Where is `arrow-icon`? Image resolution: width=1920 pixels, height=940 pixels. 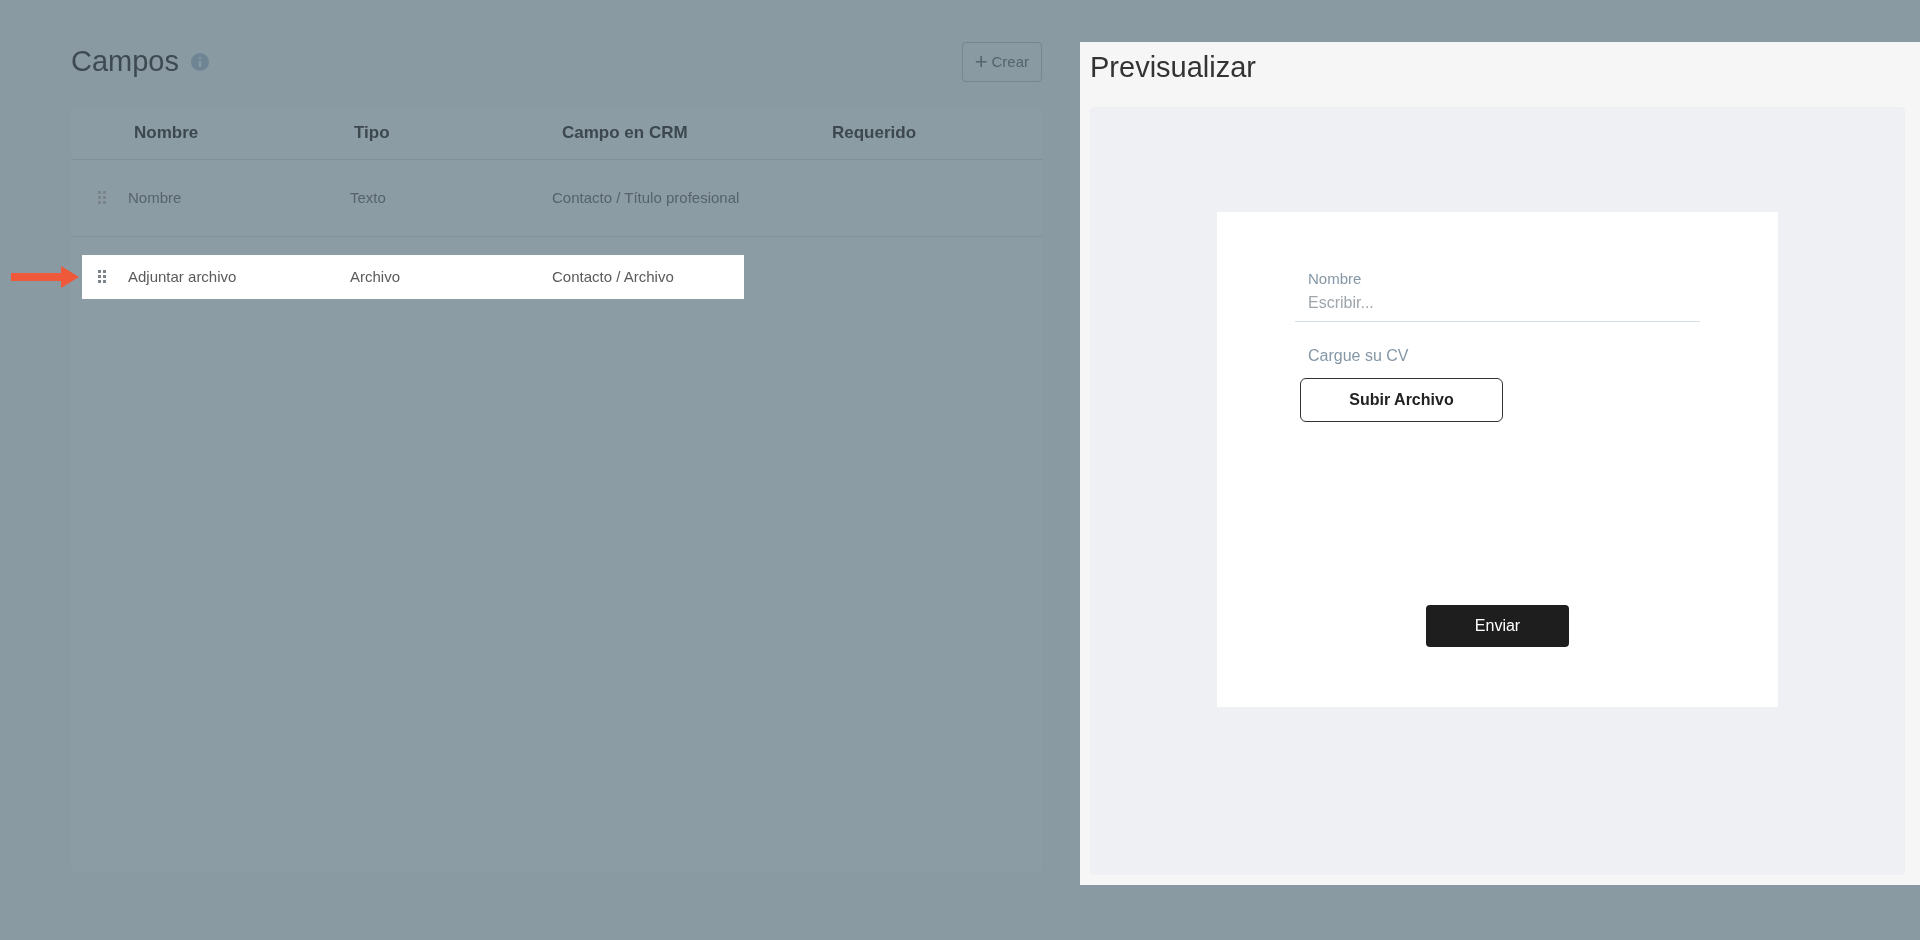
arrow-icon is located at coordinates (45, 277).